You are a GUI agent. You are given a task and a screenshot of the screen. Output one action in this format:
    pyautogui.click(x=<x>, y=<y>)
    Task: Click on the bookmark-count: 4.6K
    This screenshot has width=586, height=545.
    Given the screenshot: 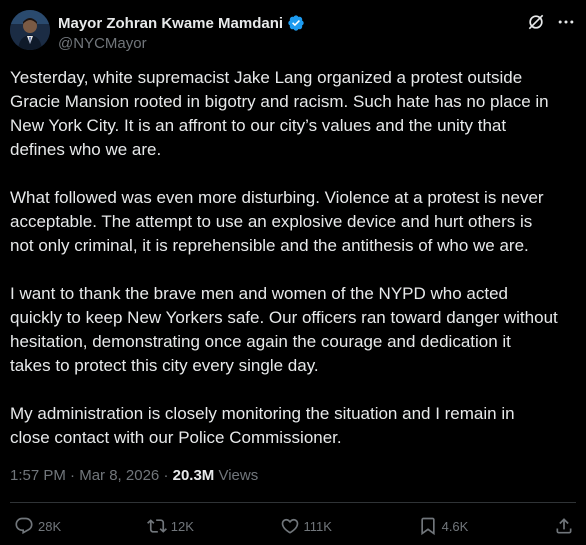 What is the action you would take?
    pyautogui.click(x=455, y=526)
    